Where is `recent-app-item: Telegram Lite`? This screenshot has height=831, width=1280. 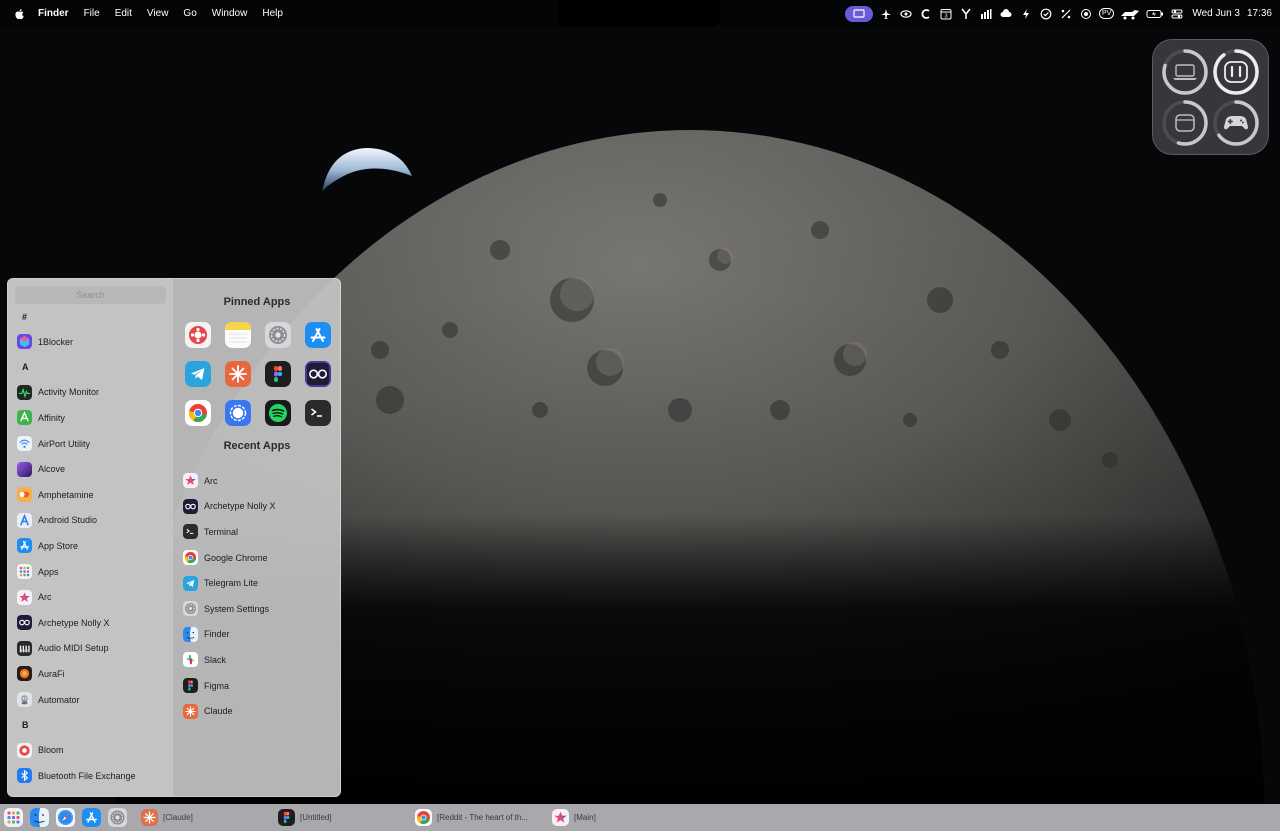
recent-app-item: Telegram Lite is located at coordinates (261, 583).